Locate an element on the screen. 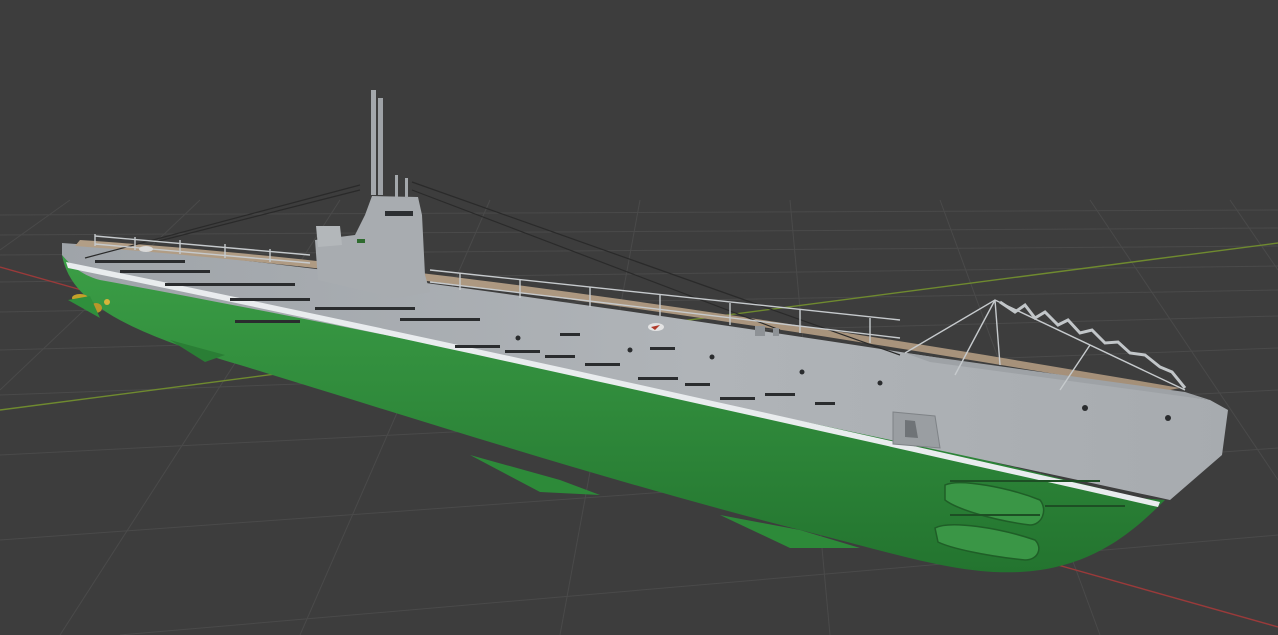  tower-hatch is located at coordinates (361, 241).